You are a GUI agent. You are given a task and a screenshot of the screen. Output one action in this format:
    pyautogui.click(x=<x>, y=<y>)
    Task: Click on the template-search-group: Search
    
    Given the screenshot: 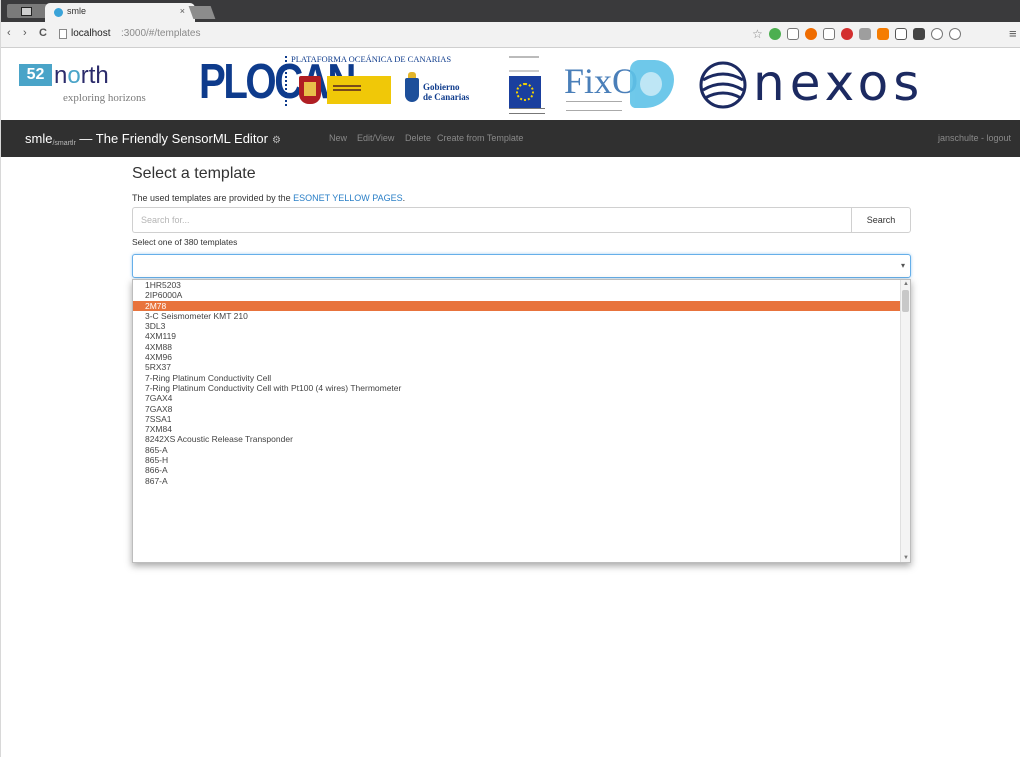 What is the action you would take?
    pyautogui.click(x=521, y=220)
    